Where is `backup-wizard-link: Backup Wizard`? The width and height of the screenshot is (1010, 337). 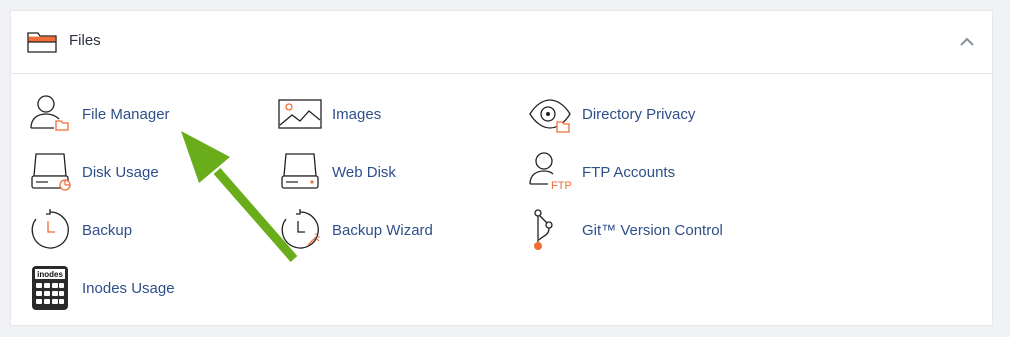 backup-wizard-link: Backup Wizard is located at coordinates (355, 230).